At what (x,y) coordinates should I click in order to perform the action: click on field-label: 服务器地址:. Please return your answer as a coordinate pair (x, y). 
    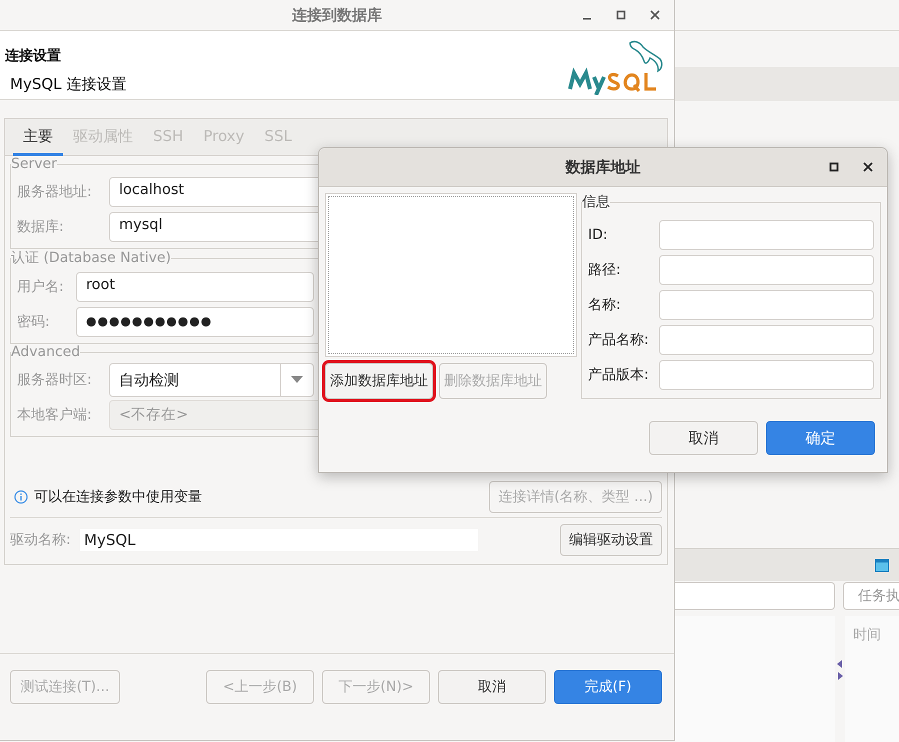
    Looking at the image, I should click on (55, 191).